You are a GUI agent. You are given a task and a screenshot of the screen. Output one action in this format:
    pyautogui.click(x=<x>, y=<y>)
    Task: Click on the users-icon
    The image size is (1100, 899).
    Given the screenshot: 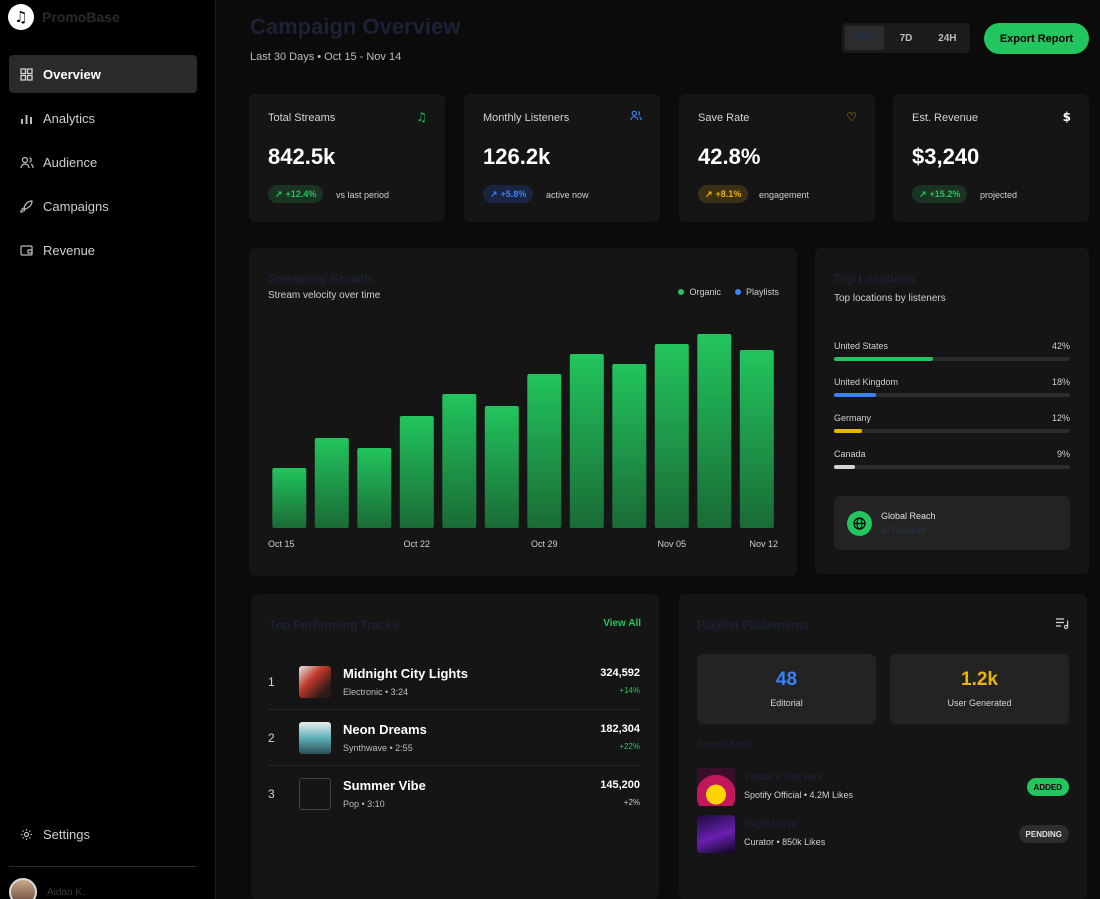 What is the action you would take?
    pyautogui.click(x=26, y=162)
    